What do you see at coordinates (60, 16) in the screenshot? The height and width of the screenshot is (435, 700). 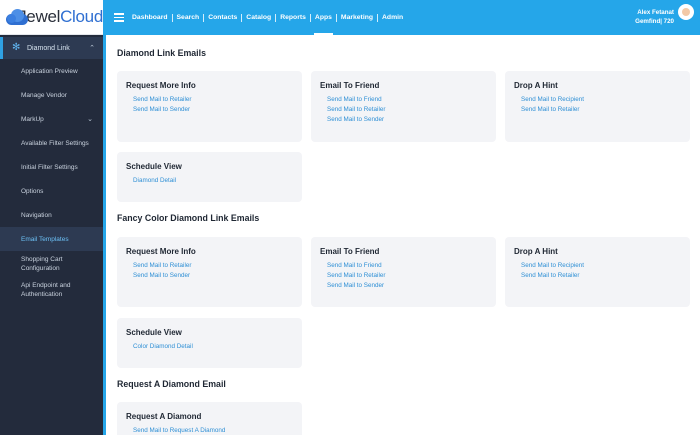 I see `brand-name: JewelCloud` at bounding box center [60, 16].